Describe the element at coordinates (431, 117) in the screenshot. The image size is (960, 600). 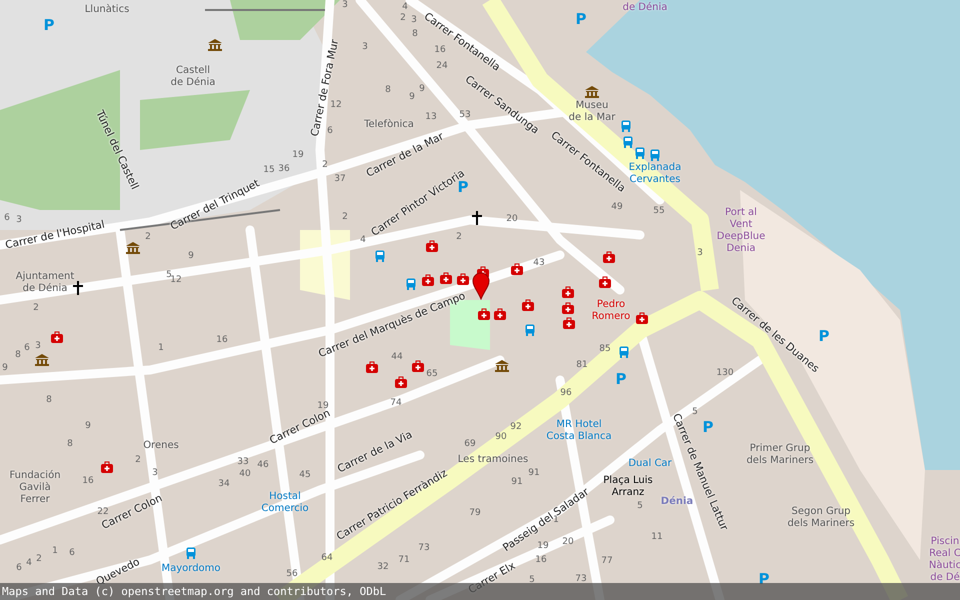
I see `house-number: 13` at that location.